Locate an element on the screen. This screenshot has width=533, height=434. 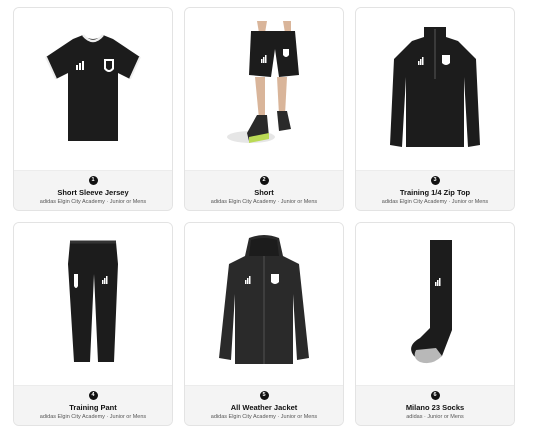
product-title: Short Sleeve Jersey is located at coordinates (92, 192).